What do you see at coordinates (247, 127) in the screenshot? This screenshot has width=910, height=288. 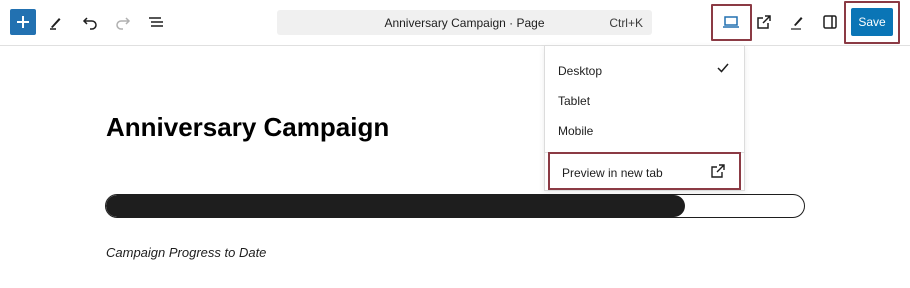 I see `page-title: Anniversary Campaign` at bounding box center [247, 127].